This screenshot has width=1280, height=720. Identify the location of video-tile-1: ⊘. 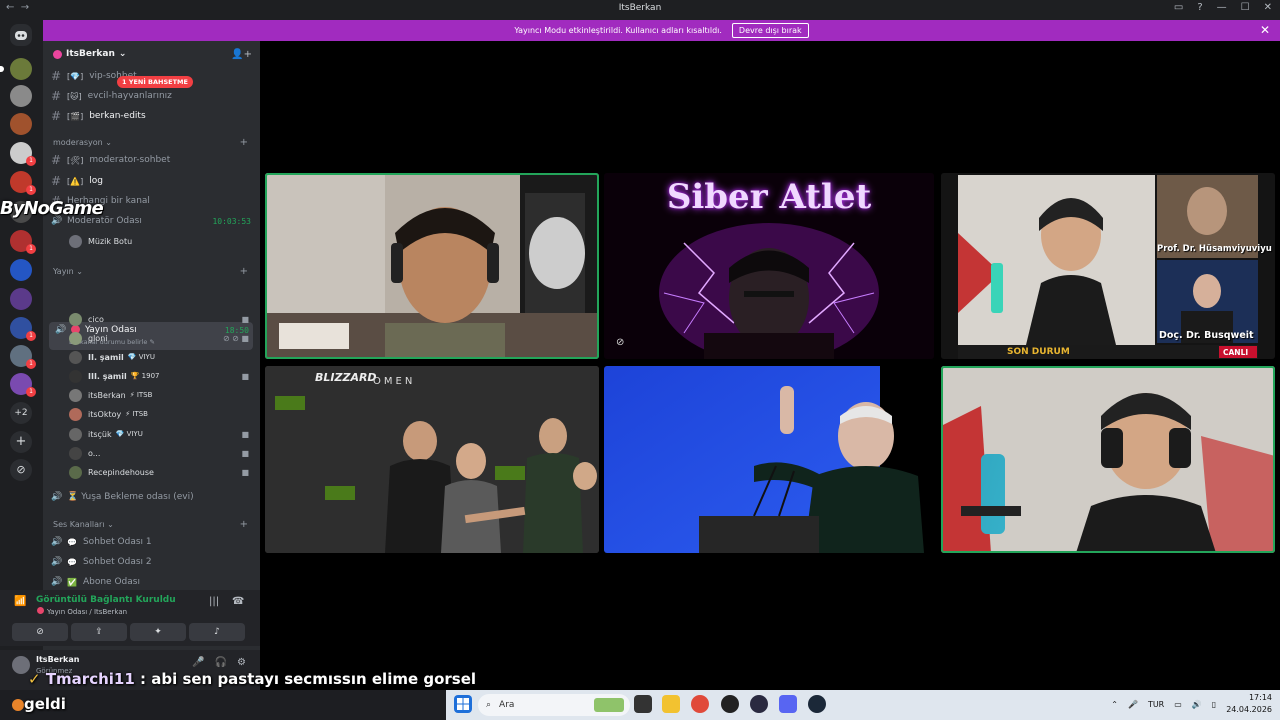
(432, 266).